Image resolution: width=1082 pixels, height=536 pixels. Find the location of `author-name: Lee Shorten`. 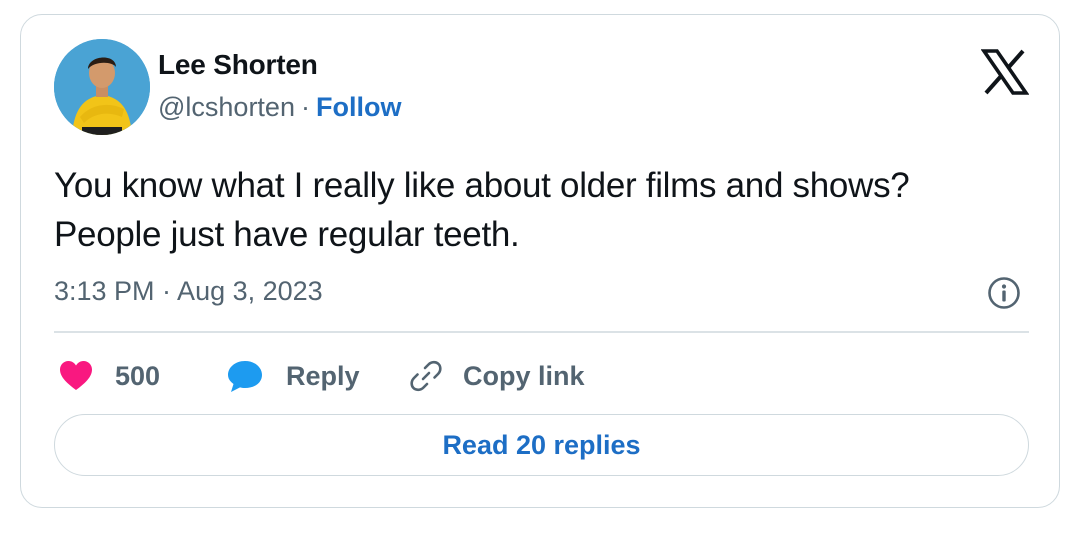

author-name: Lee Shorten is located at coordinates (238, 65).